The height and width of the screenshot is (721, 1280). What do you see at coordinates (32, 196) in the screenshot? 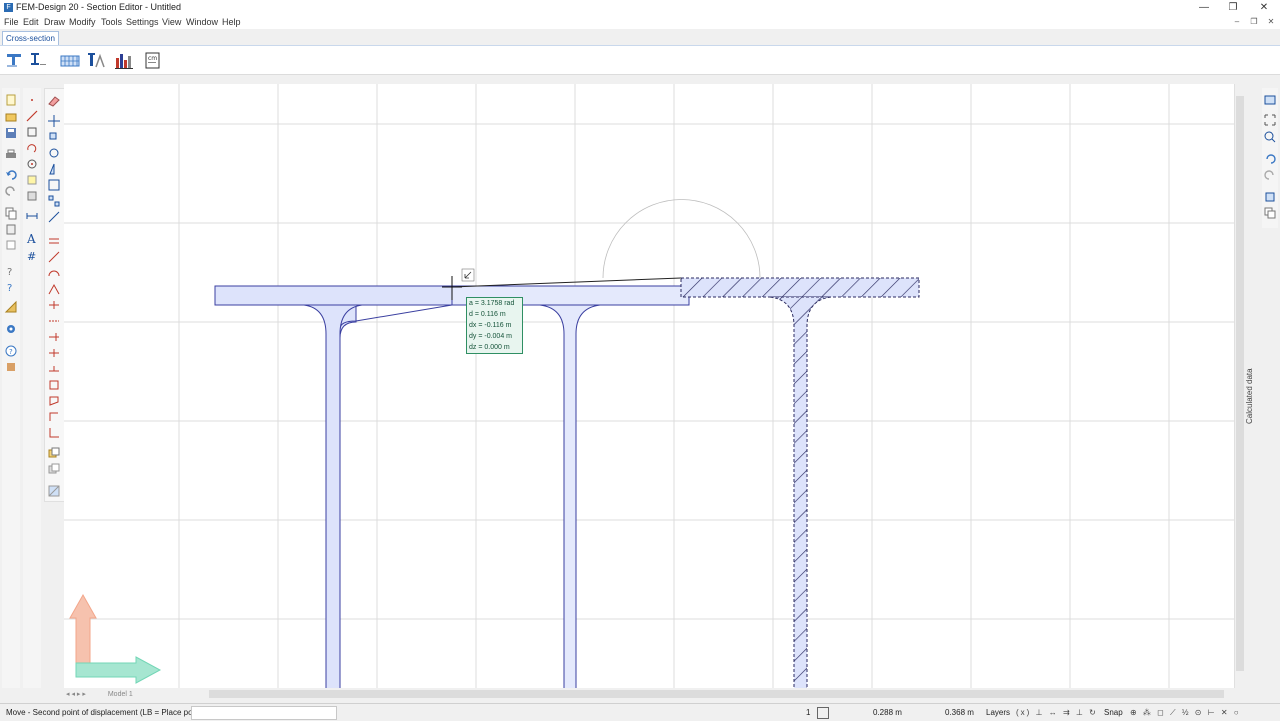
I see `box-icon` at bounding box center [32, 196].